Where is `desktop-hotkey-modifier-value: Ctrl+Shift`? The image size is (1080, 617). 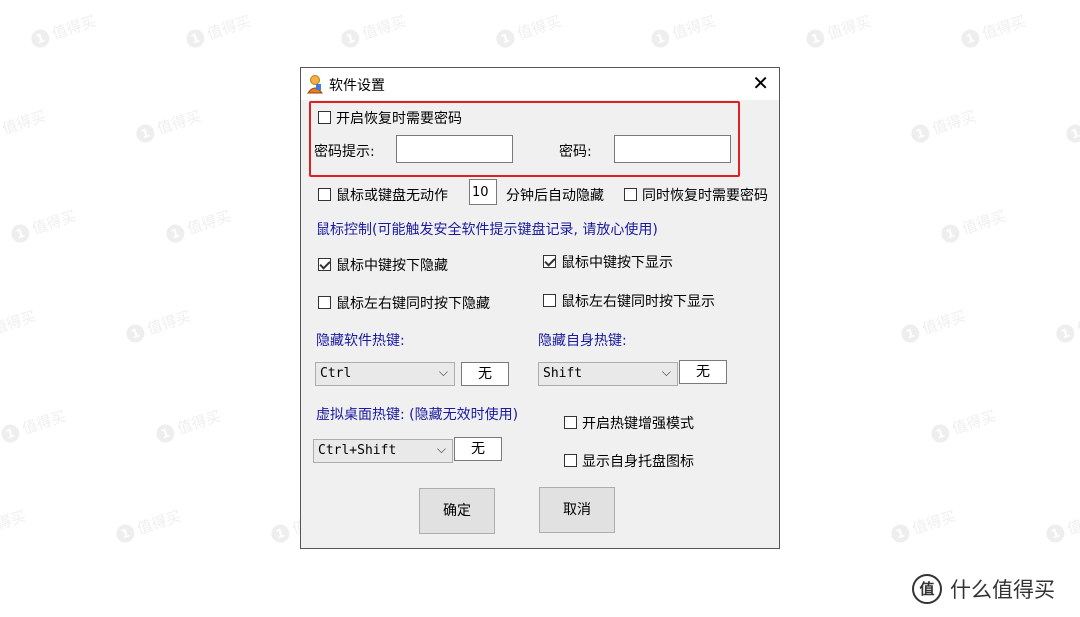 desktop-hotkey-modifier-value: Ctrl+Shift is located at coordinates (357, 450).